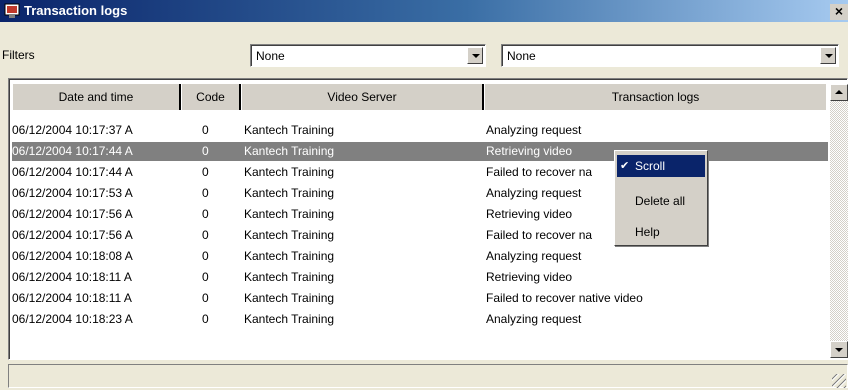 The width and height of the screenshot is (848, 390). I want to click on filter-2-value: None, so click(521, 56).